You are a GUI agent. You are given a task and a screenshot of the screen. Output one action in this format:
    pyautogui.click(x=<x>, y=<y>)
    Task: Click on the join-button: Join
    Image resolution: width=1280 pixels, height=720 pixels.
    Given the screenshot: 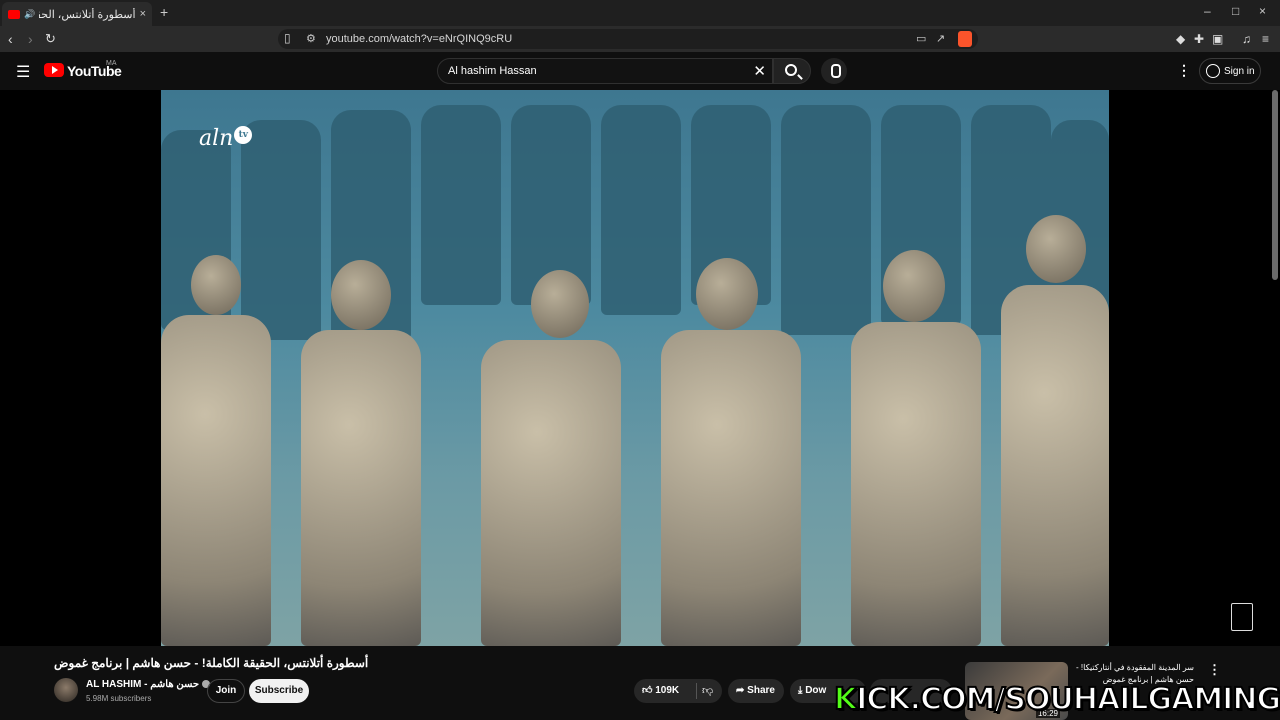 What is the action you would take?
    pyautogui.click(x=226, y=691)
    